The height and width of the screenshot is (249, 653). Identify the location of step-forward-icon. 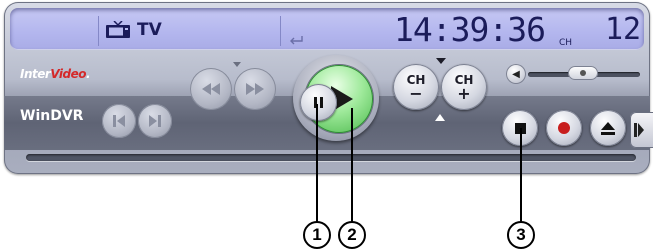
(155, 121).